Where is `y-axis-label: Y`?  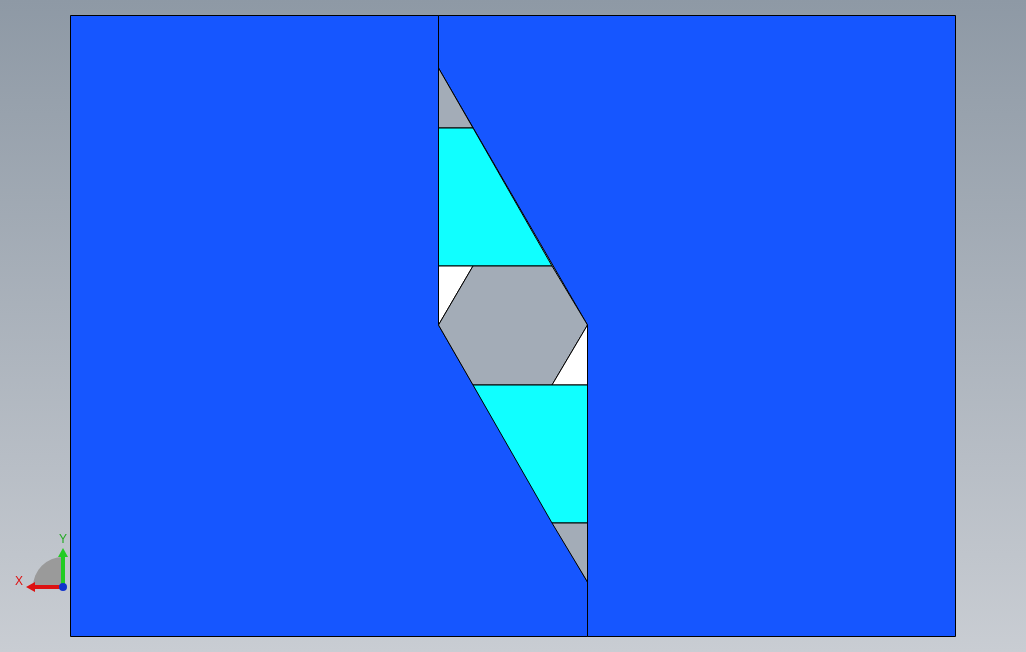 y-axis-label: Y is located at coordinates (63, 539).